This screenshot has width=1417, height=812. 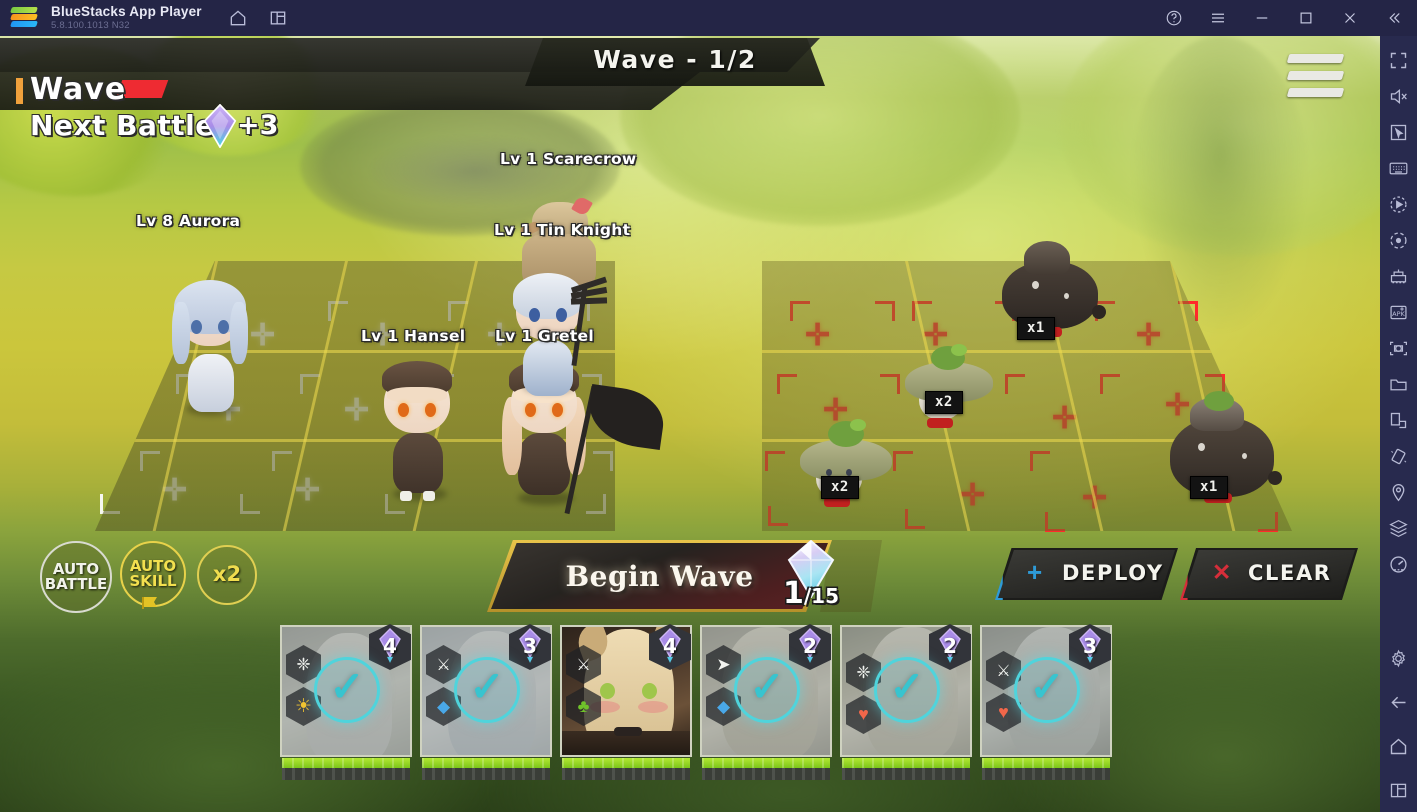 What do you see at coordinates (708, 18) in the screenshot?
I see `titlebar: BlueStacks App Player 5.8.100.1013 N32` at bounding box center [708, 18].